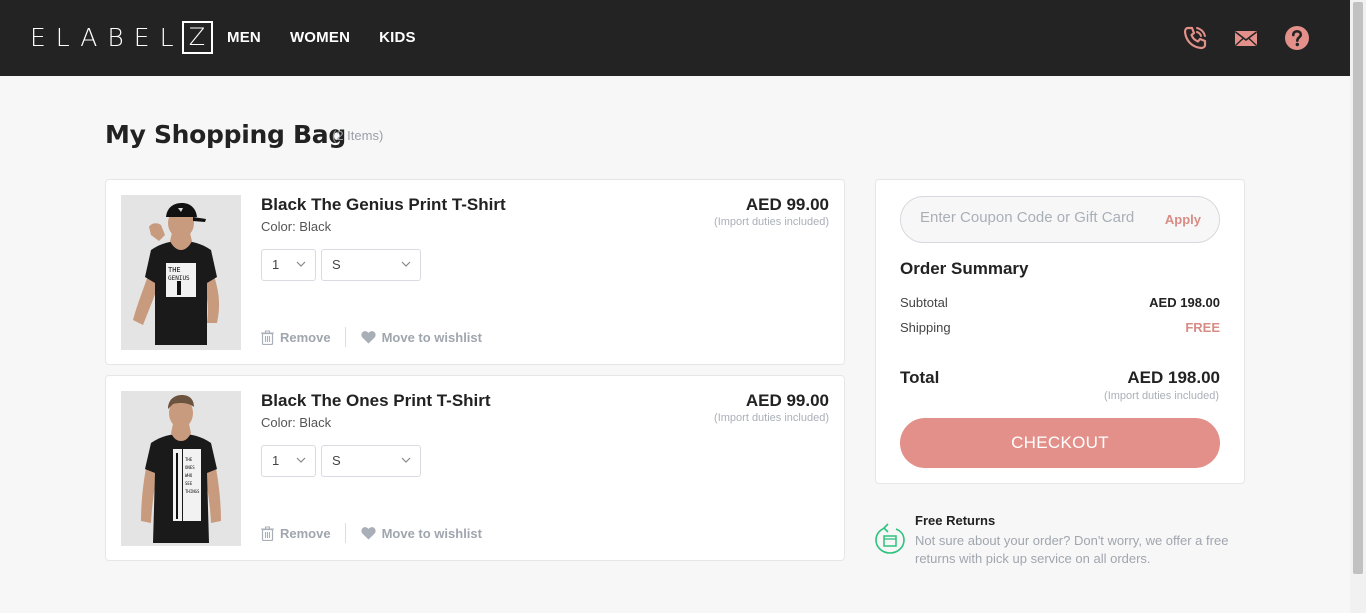 The width and height of the screenshot is (1366, 613). What do you see at coordinates (1184, 302) in the screenshot?
I see `subtotal-value: AED 198.00` at bounding box center [1184, 302].